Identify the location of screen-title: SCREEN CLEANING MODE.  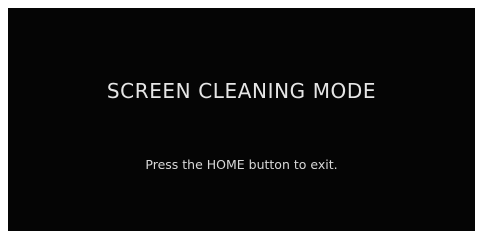
(241, 91).